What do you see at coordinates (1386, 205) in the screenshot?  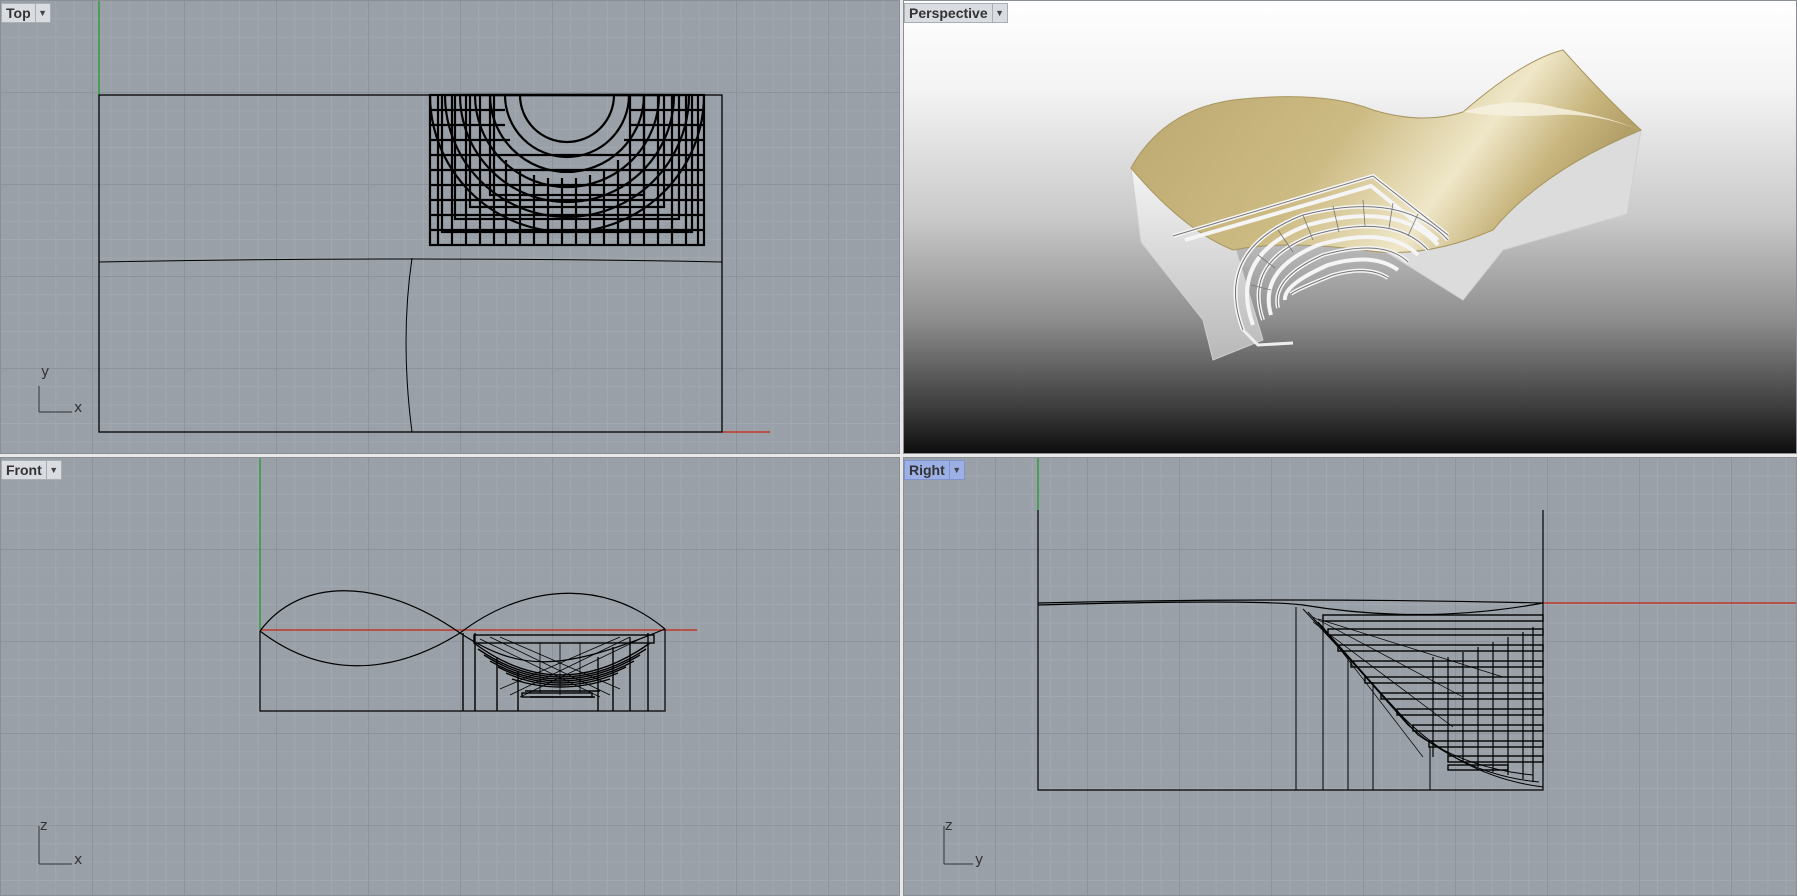 I see `perspective-render` at bounding box center [1386, 205].